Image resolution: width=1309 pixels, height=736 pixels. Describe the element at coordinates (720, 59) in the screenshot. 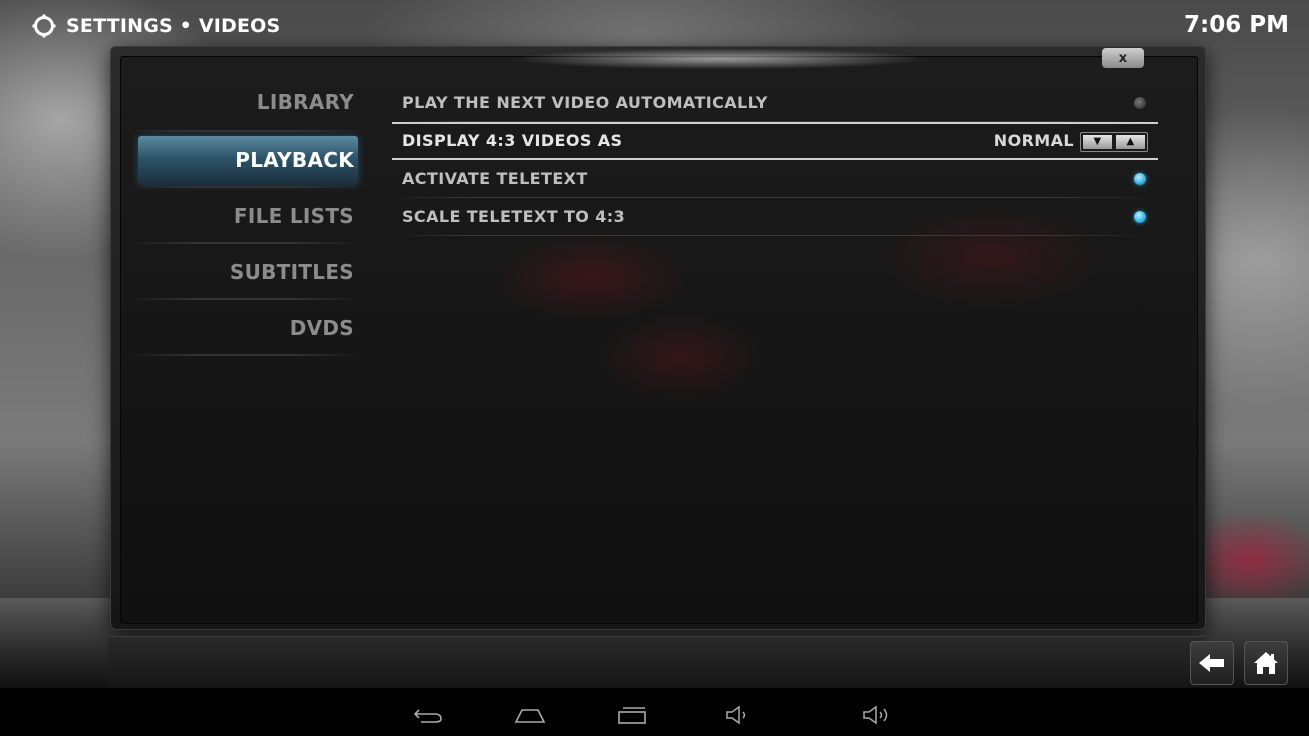

I see `dialog-glow` at that location.